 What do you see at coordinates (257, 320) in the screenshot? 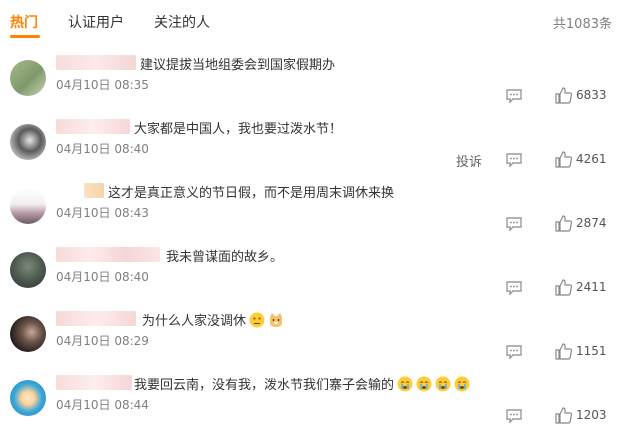
I see `thinking-emoji-icon` at bounding box center [257, 320].